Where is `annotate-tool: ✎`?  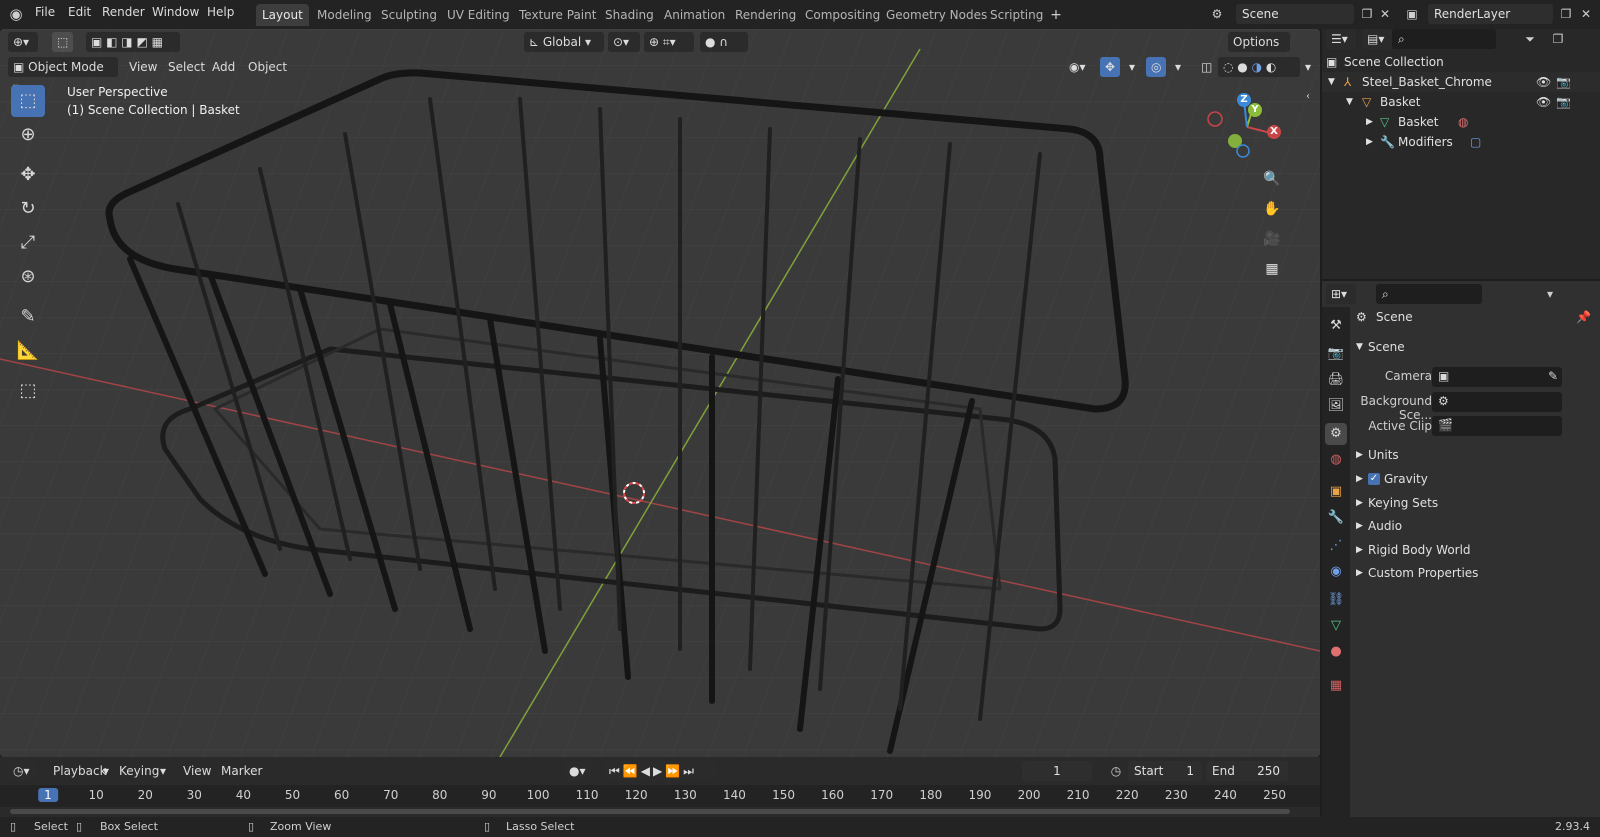 annotate-tool: ✎ is located at coordinates (28, 317).